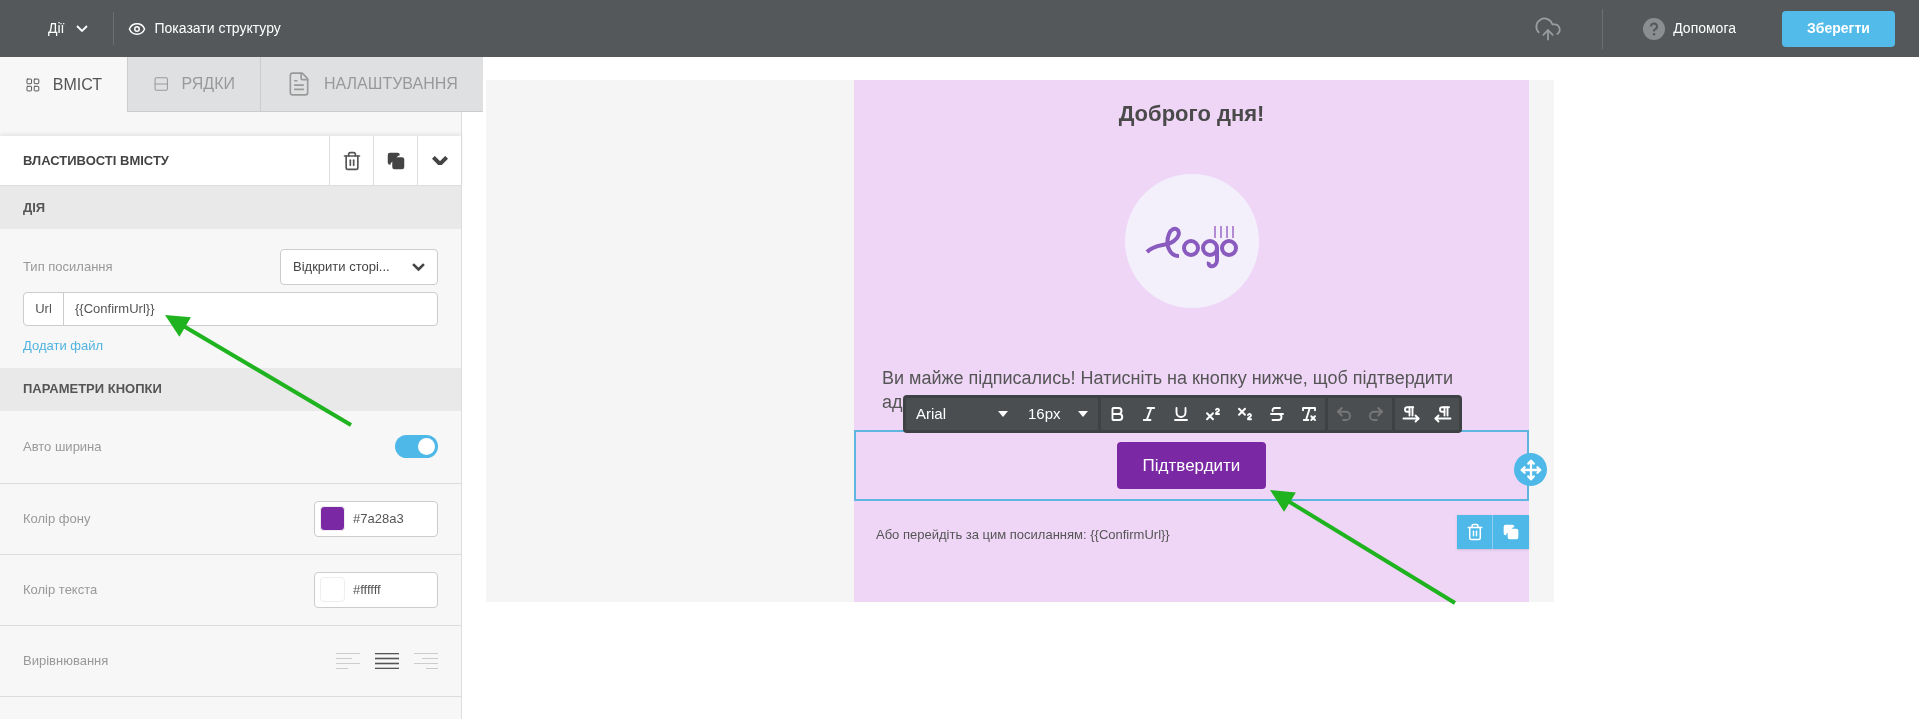 The image size is (1919, 719). What do you see at coordinates (892, 402) in the screenshot?
I see `email-paragraph: ад` at bounding box center [892, 402].